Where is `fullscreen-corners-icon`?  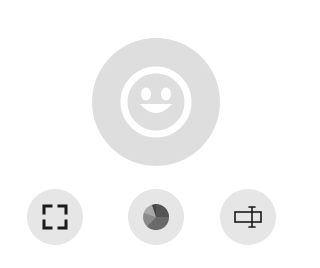 fullscreen-corners-icon is located at coordinates (55, 217).